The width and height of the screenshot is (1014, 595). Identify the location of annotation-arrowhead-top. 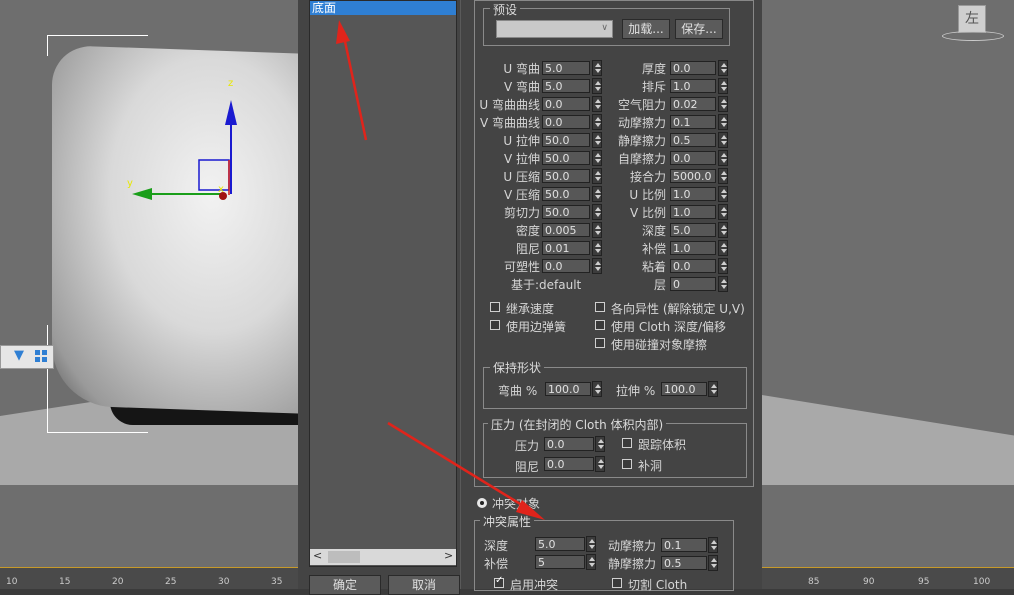
(343, 32).